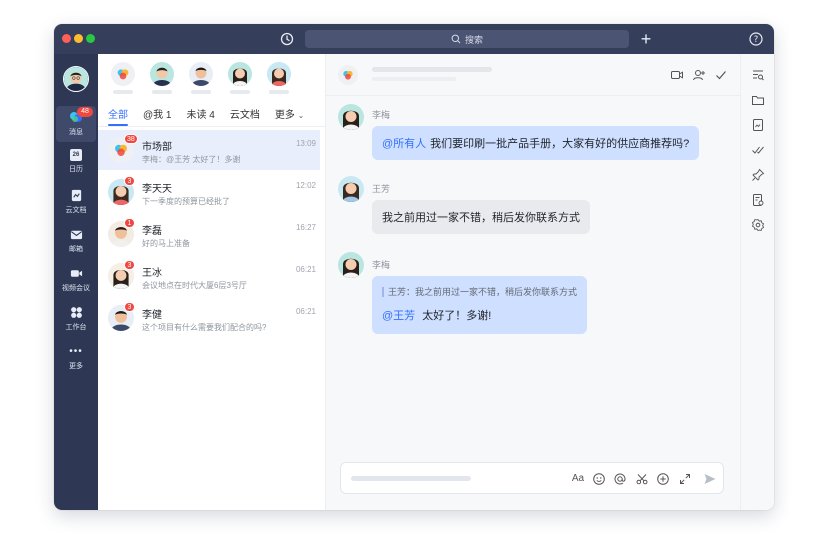 This screenshot has width=828, height=533. I want to click on conversation-time: 12:02, so click(305, 185).